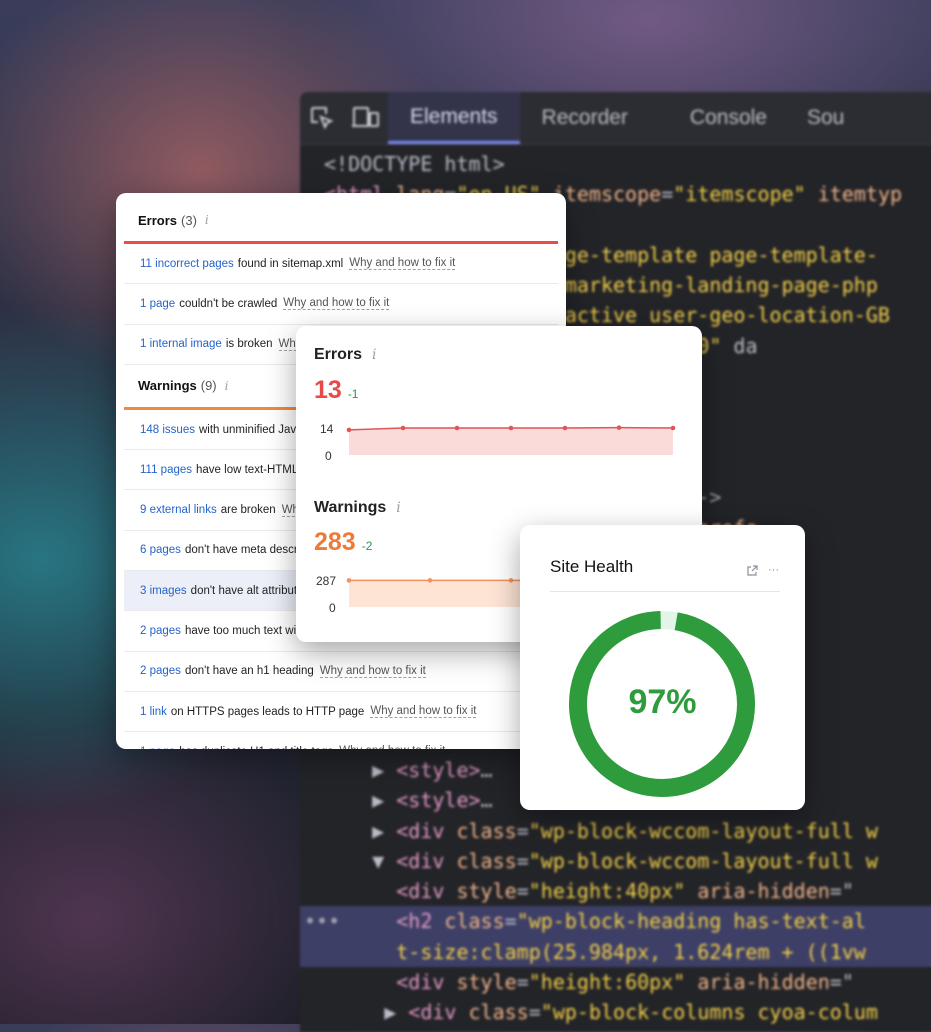 The width and height of the screenshot is (931, 1032). Describe the element at coordinates (249, 344) in the screenshot. I see `issue-text: is broken` at that location.